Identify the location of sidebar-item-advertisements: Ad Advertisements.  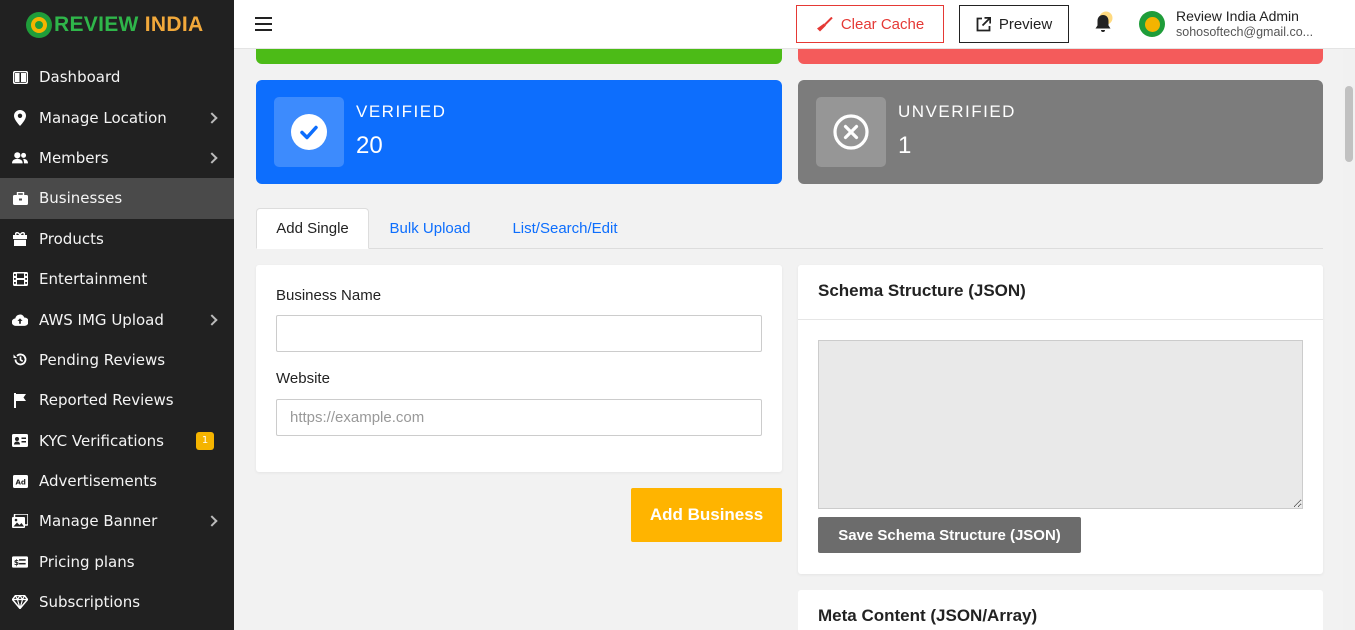
(117, 481).